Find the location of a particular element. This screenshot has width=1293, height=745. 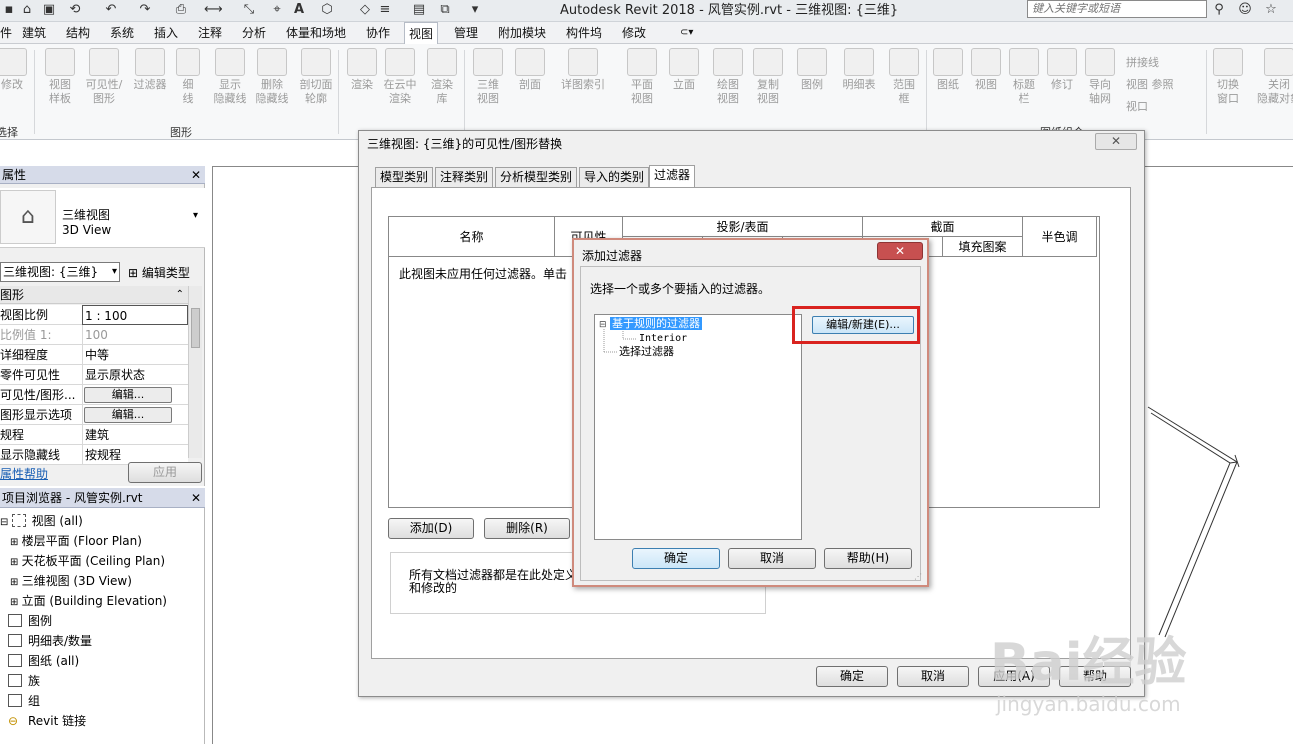

filters-button: 过滤器 is located at coordinates (150, 70).